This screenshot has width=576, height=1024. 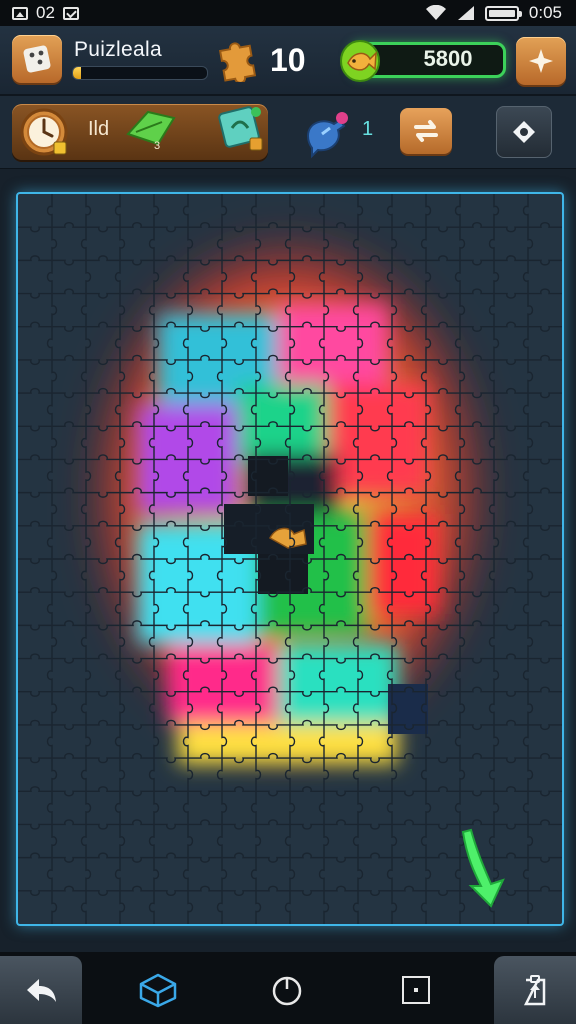 I want to click on star-icon, so click(x=541, y=61).